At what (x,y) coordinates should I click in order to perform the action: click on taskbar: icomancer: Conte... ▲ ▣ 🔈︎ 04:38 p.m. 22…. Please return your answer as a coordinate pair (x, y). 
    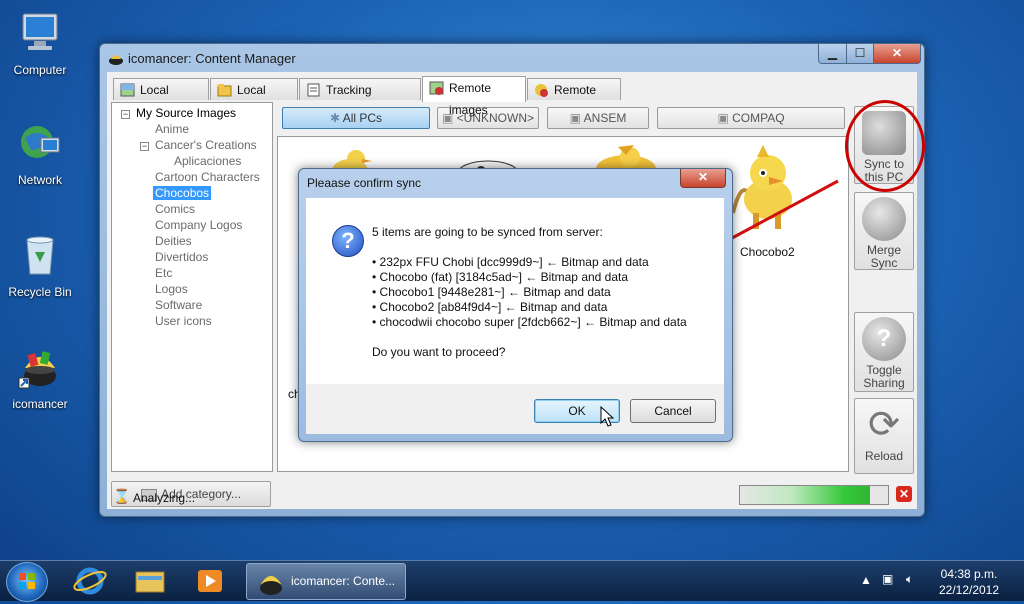
    Looking at the image, I should click on (512, 581).